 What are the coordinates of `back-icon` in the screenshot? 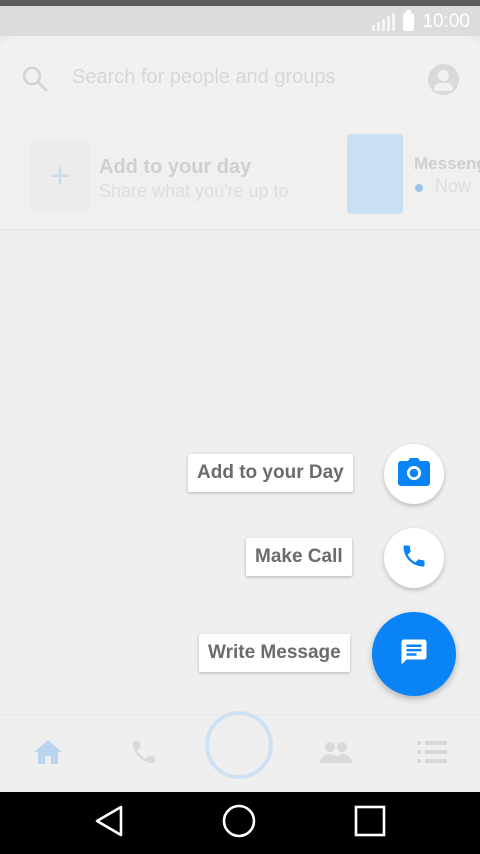 It's located at (109, 823).